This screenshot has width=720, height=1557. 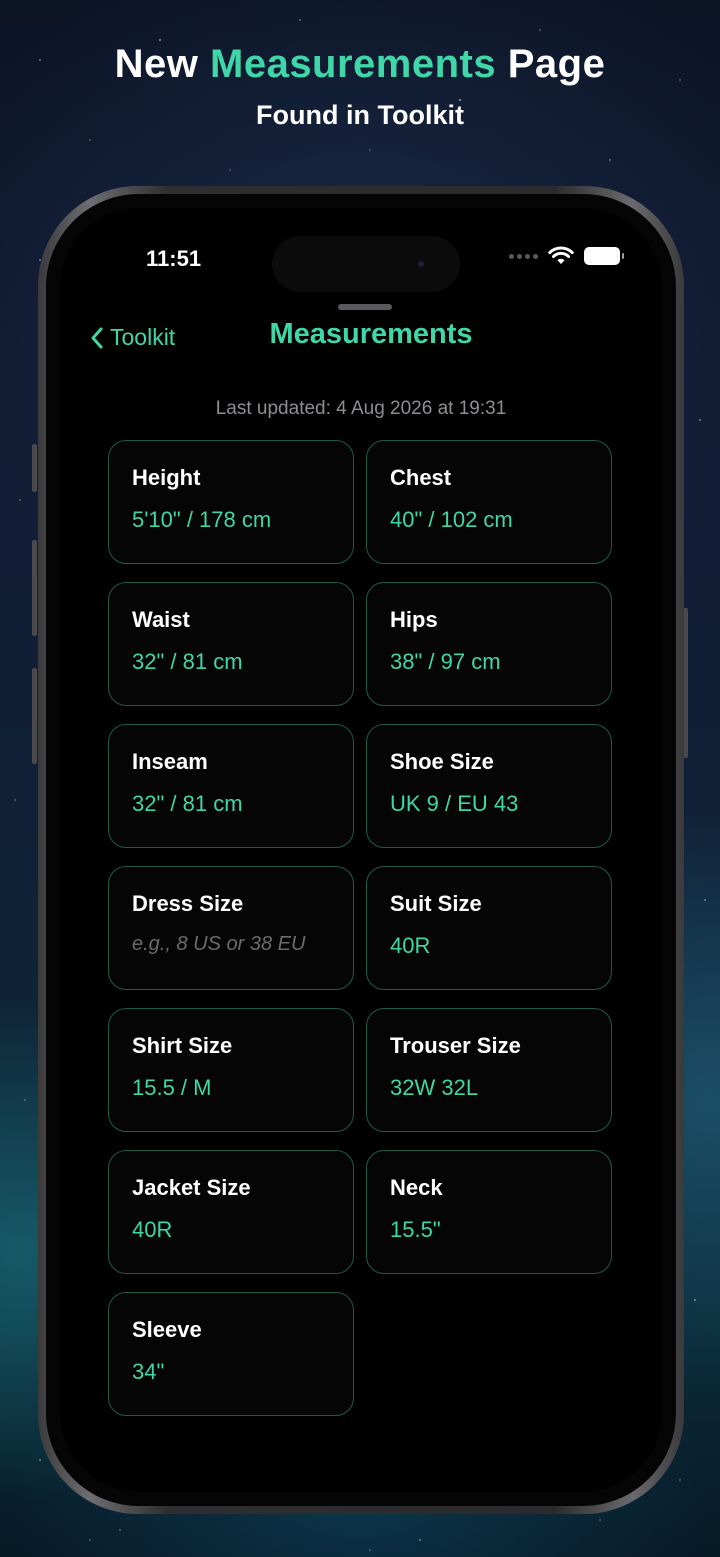 What do you see at coordinates (489, 786) in the screenshot?
I see `measurement-card-shoe-size: Shoe Size UK 9 / EU 43` at bounding box center [489, 786].